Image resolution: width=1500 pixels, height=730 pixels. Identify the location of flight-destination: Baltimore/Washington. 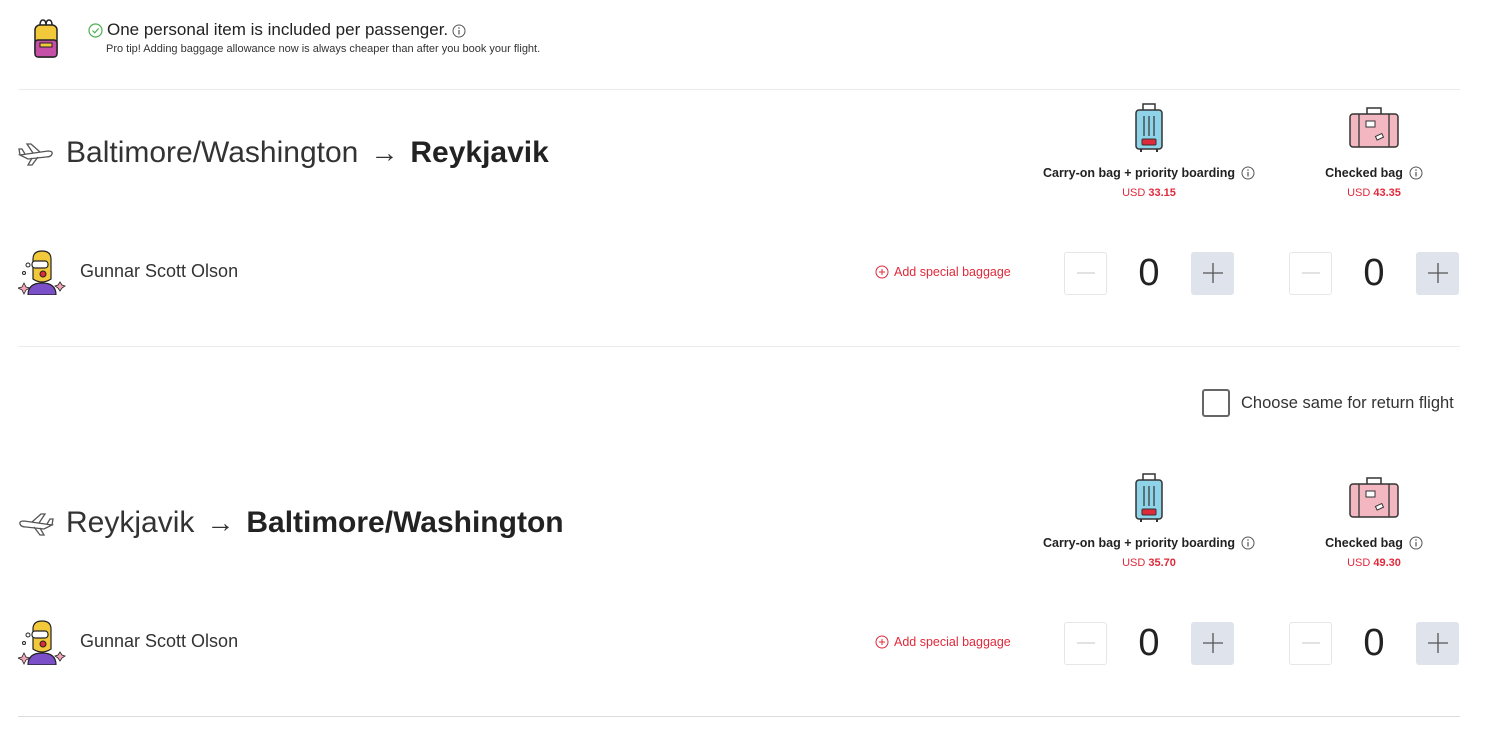
(405, 522).